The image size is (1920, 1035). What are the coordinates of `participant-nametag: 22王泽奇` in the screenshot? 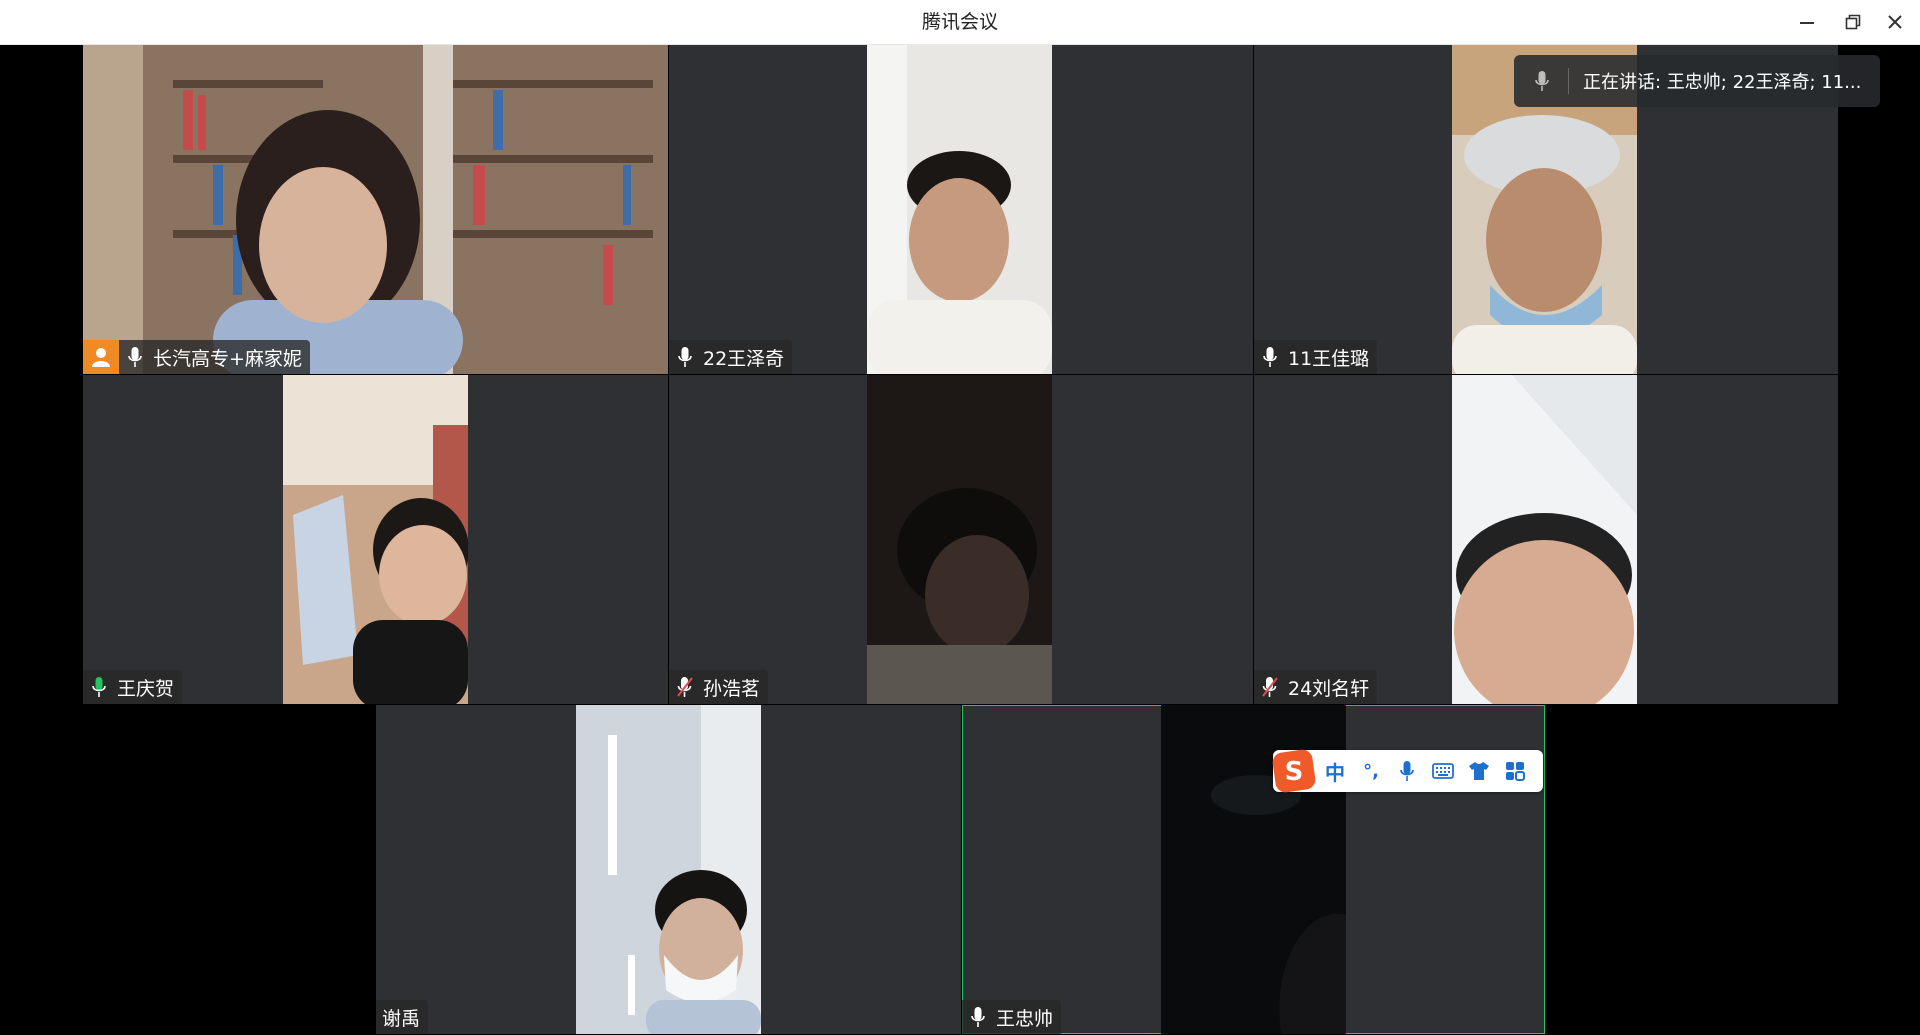 It's located at (731, 357).